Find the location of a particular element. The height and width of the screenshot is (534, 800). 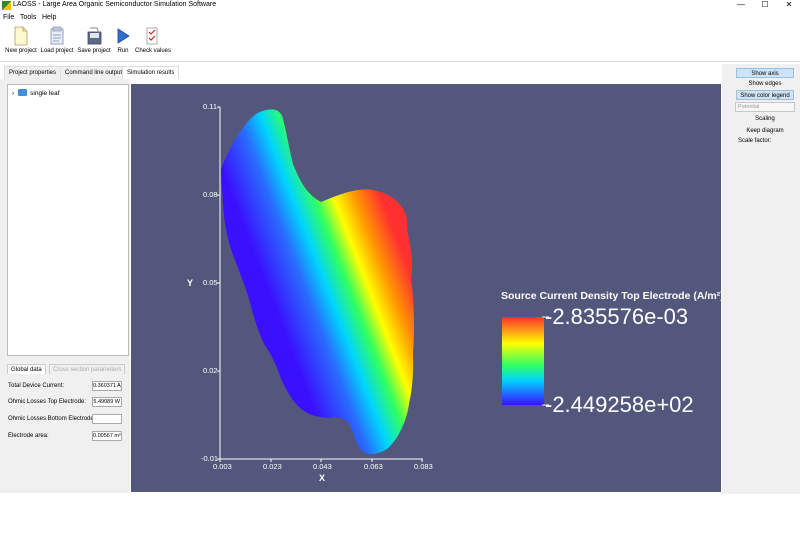

close-button: ✕ is located at coordinates (789, 5).